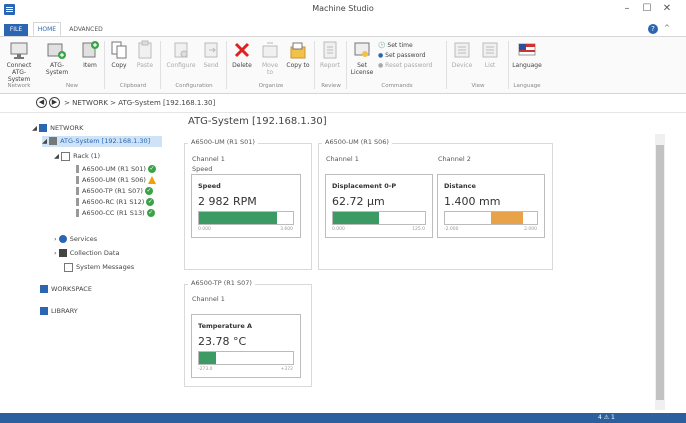  What do you see at coordinates (57, 69) in the screenshot?
I see `atg-system-label: ATG-System` at bounding box center [57, 69].